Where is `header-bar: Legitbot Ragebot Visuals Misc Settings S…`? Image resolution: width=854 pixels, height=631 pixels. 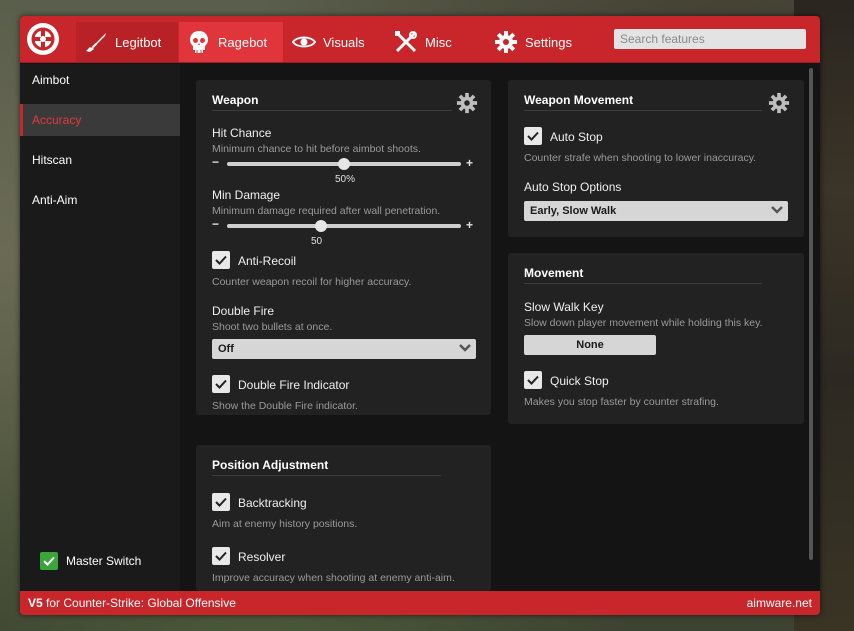
header-bar: Legitbot Ragebot Visuals Misc Settings S… is located at coordinates (420, 39).